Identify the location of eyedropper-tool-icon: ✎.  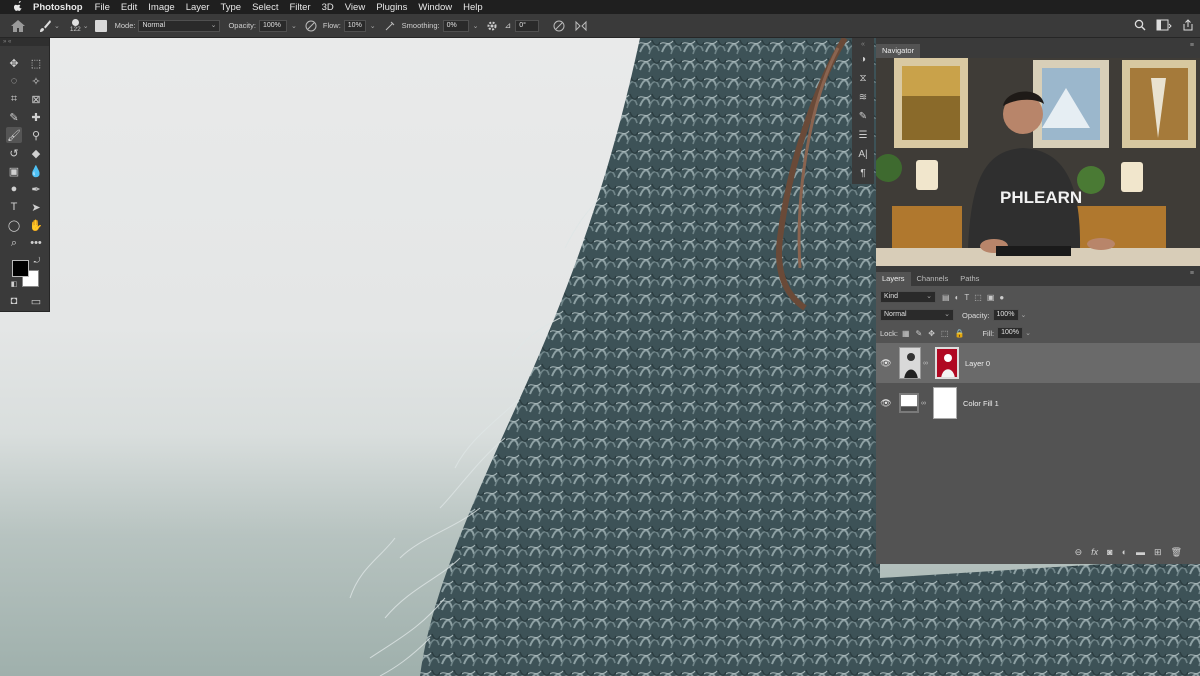
(14, 117).